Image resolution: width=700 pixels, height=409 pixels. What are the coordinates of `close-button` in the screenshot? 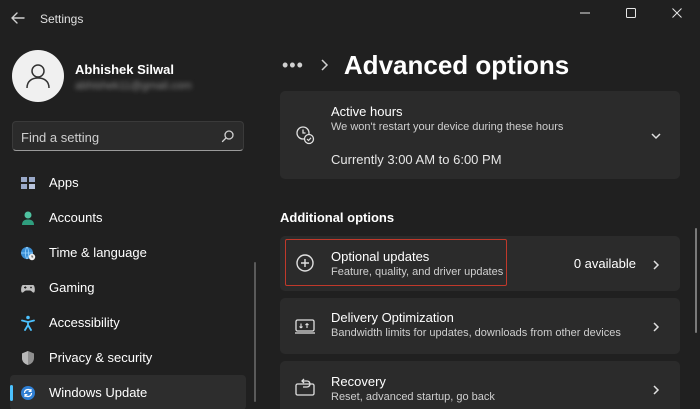 It's located at (677, 13).